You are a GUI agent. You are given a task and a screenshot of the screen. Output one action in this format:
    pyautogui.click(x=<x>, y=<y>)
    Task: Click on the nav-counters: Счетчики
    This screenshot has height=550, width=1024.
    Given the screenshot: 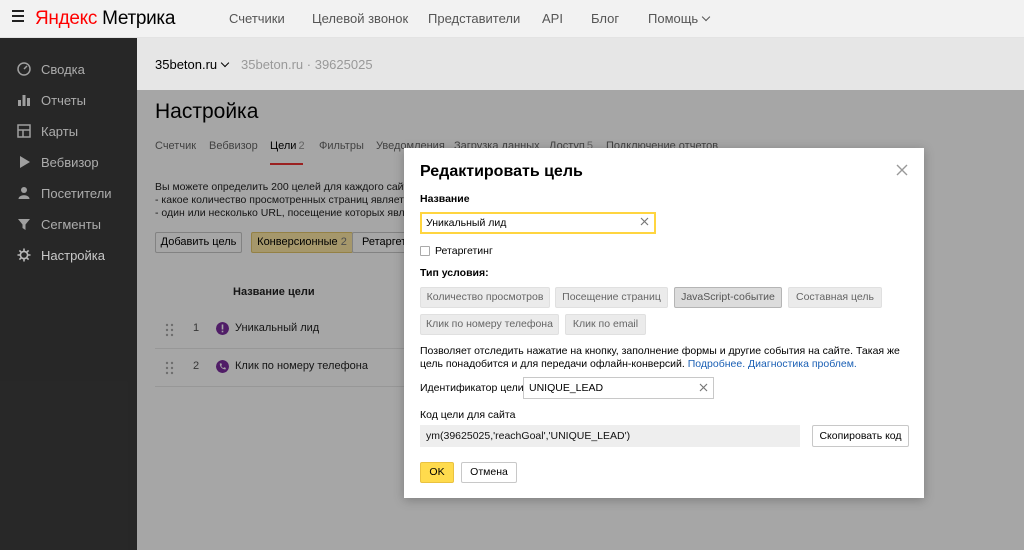 What is the action you would take?
    pyautogui.click(x=257, y=18)
    